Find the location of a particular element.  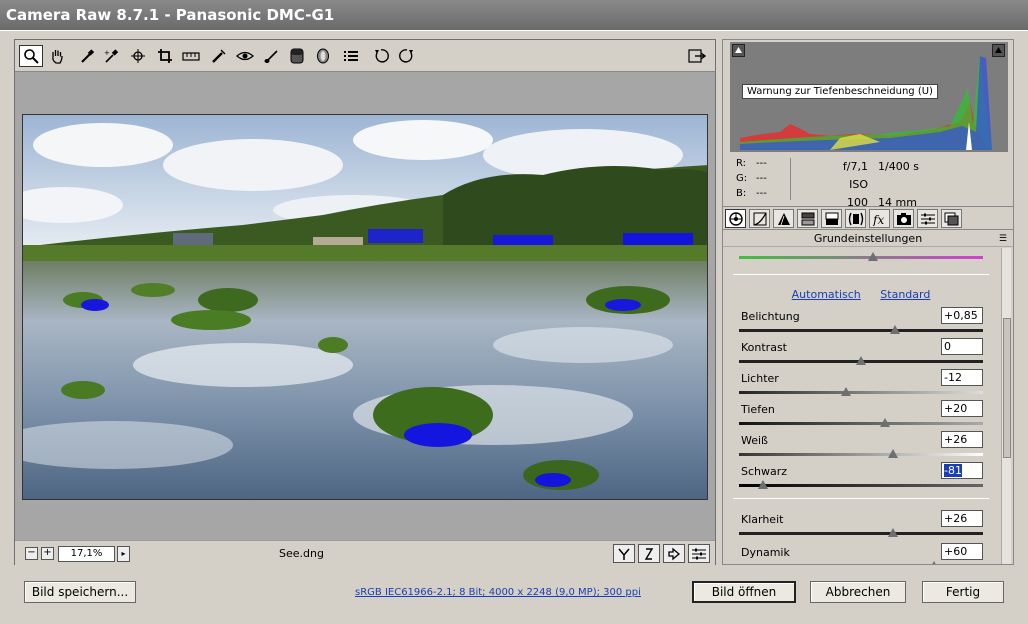

slider-value-field: -12 is located at coordinates (962, 377).